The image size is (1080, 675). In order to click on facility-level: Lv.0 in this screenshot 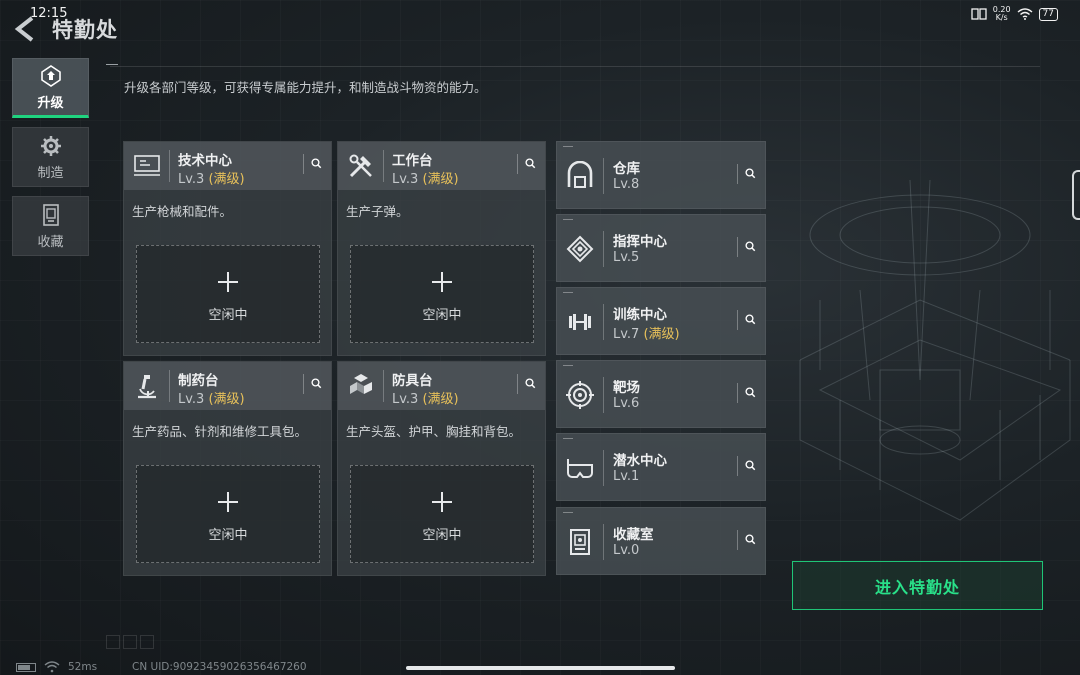, I will do `click(626, 550)`.